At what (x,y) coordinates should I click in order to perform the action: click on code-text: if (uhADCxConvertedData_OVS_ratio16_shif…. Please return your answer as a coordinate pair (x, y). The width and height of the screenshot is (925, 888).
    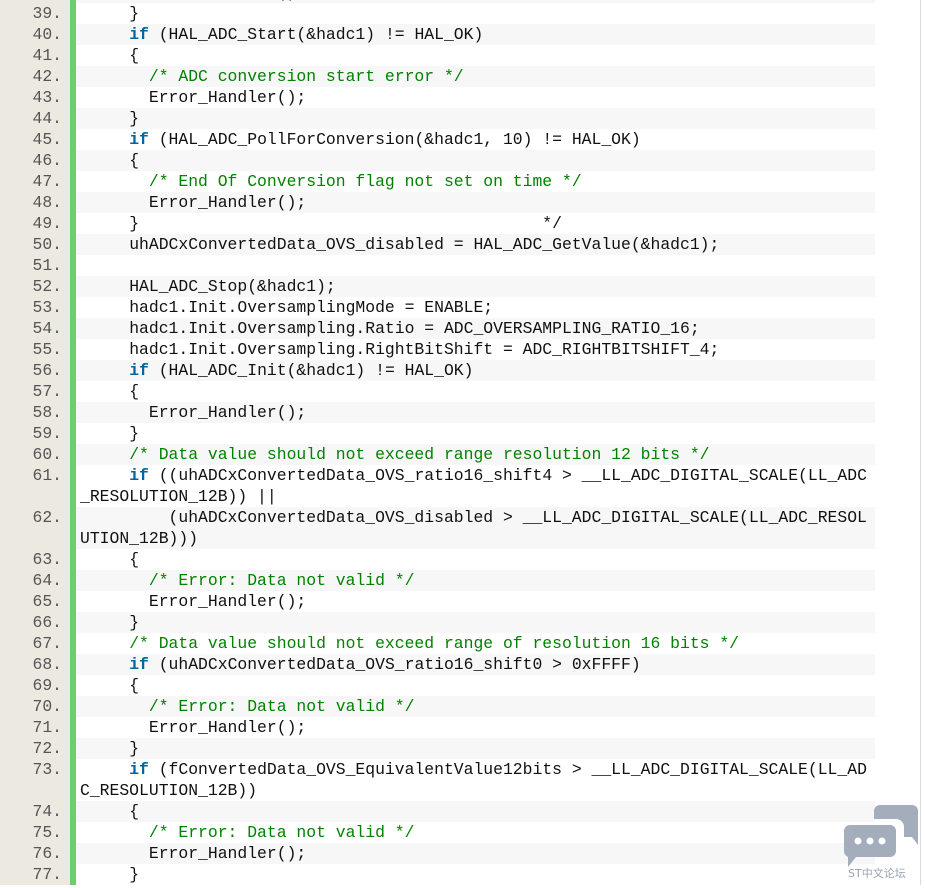
    Looking at the image, I should click on (475, 664).